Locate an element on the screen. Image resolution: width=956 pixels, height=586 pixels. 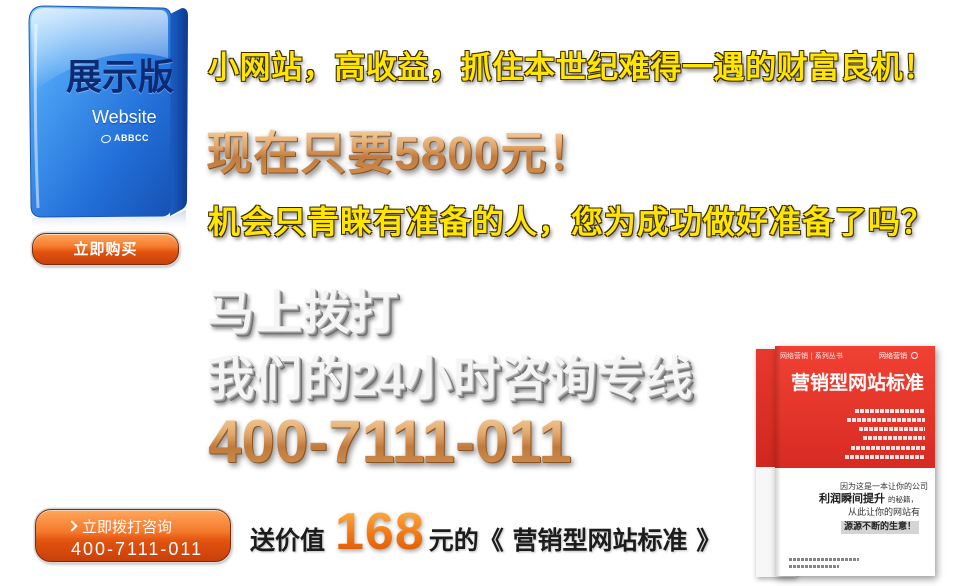
product-box-title: 展示版 is located at coordinates (120, 77).